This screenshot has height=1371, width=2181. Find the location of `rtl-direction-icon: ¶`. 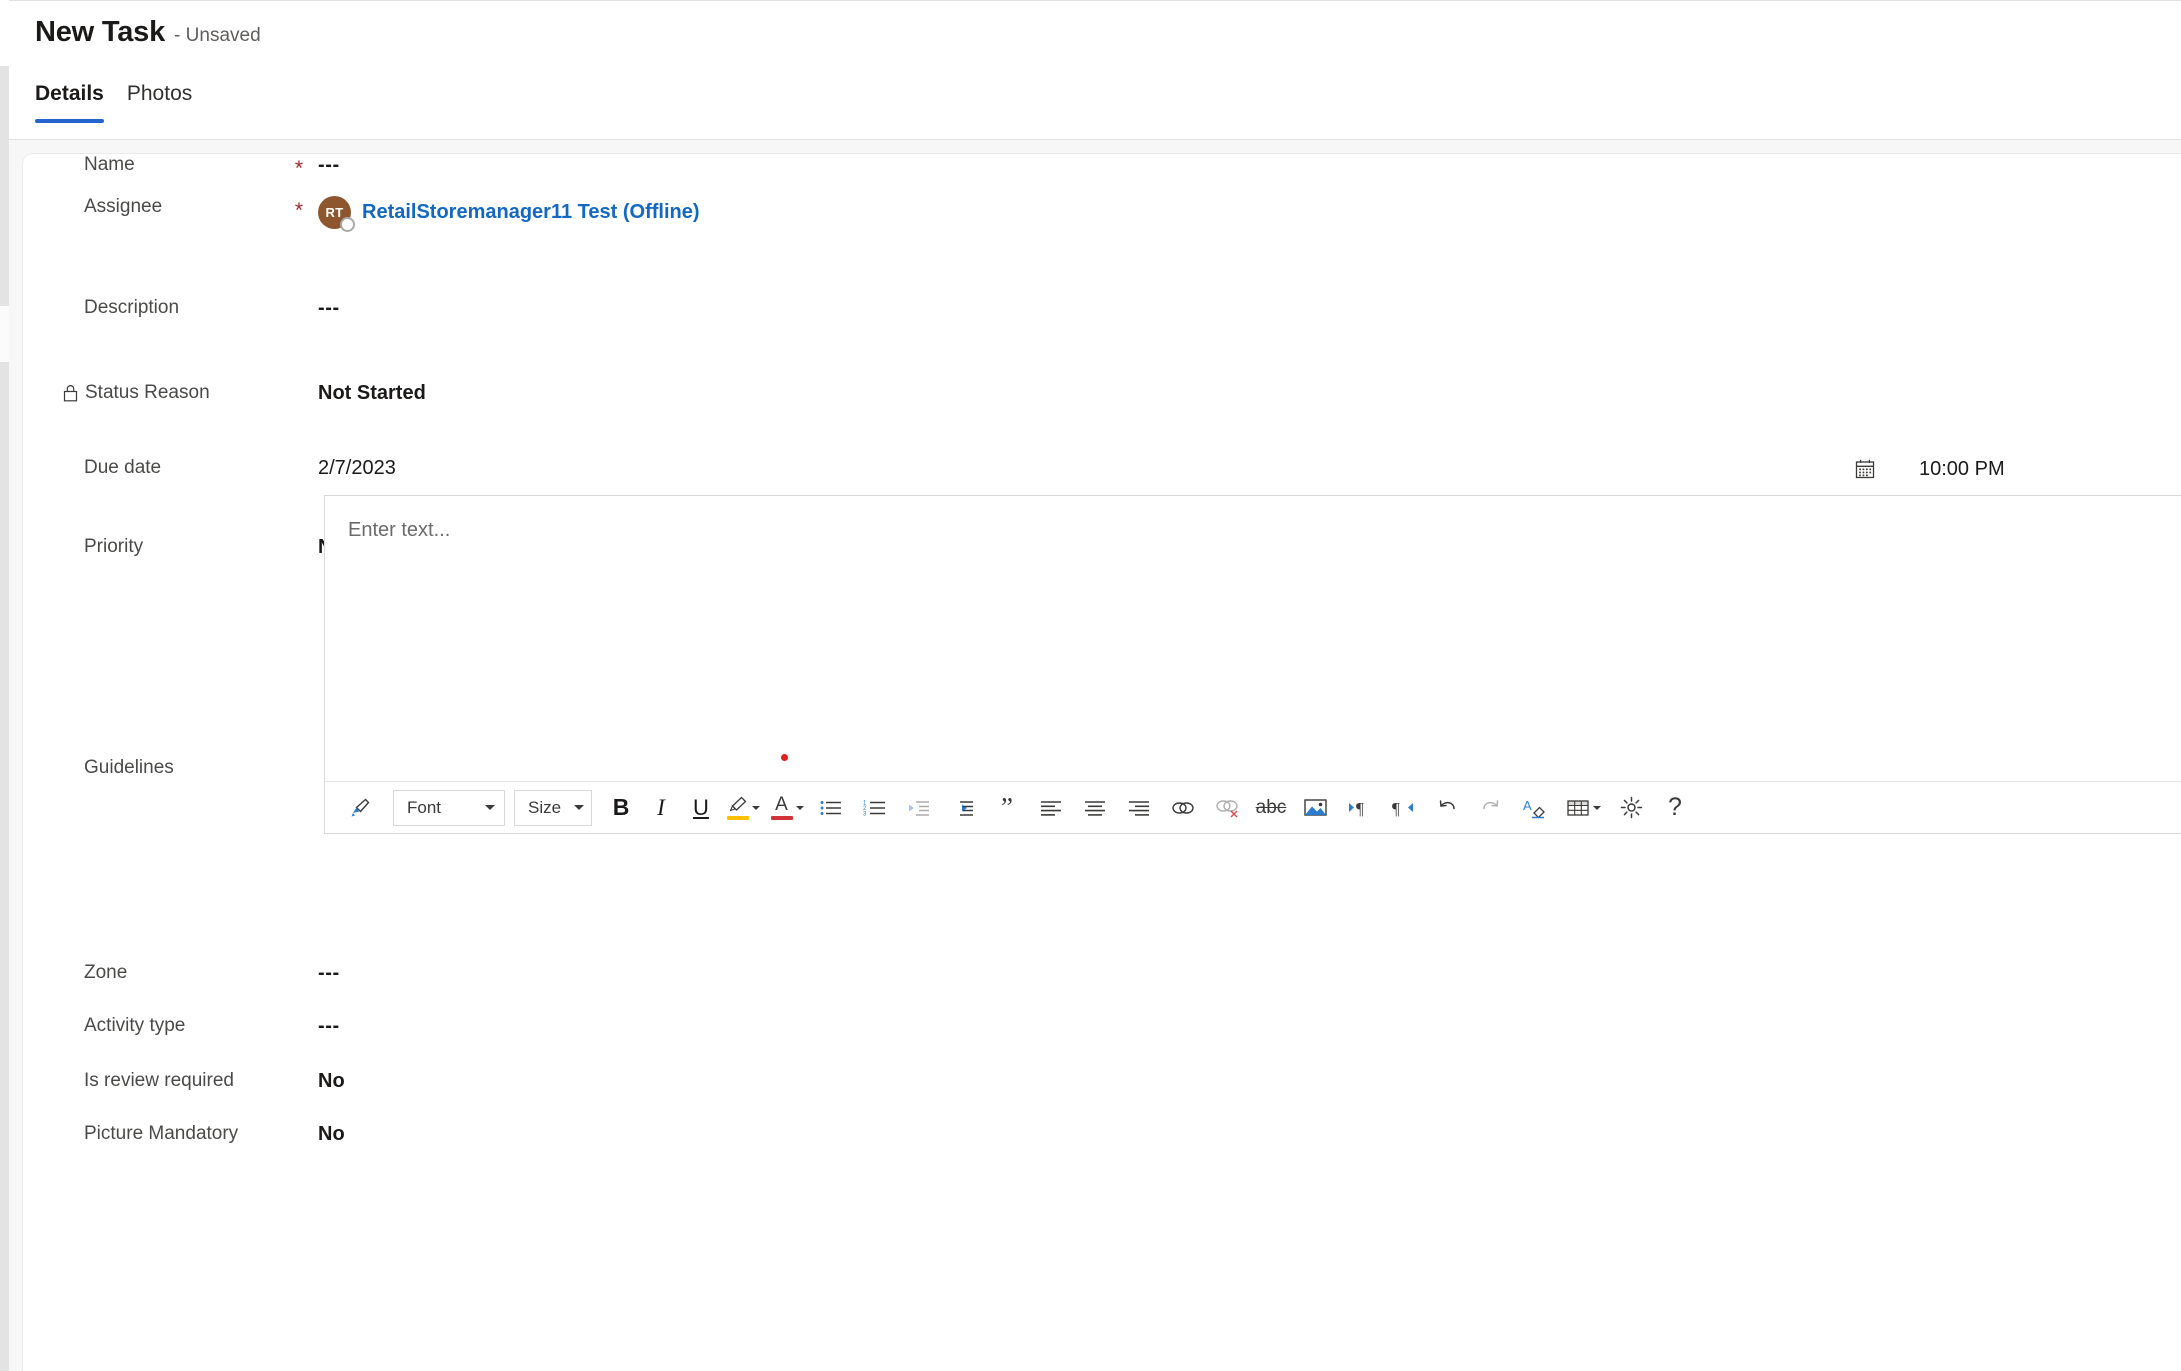

rtl-direction-icon: ¶ is located at coordinates (1403, 808).